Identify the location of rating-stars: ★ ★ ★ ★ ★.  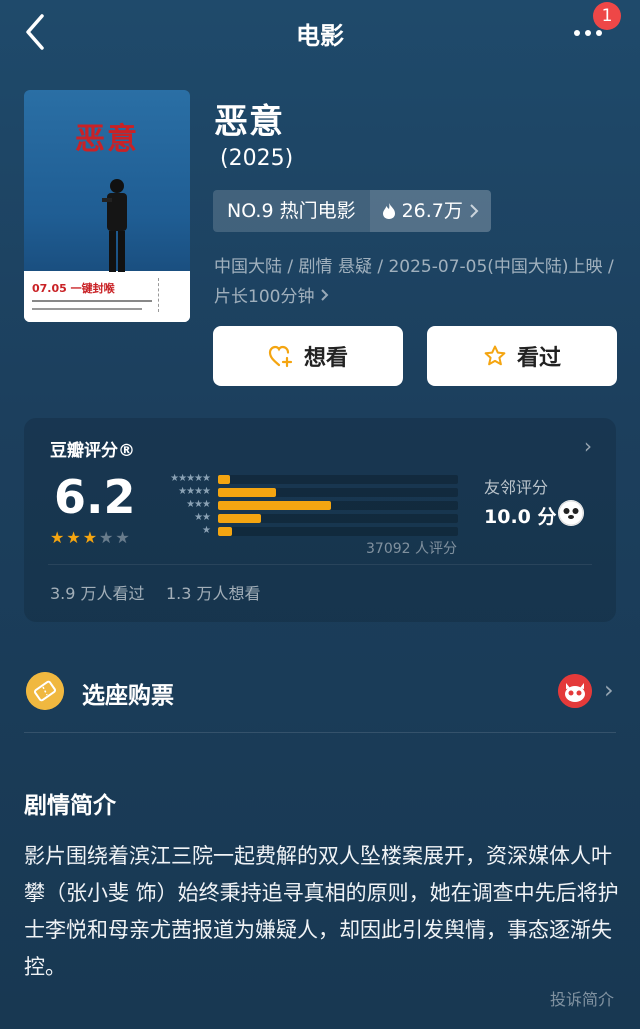
(90, 538).